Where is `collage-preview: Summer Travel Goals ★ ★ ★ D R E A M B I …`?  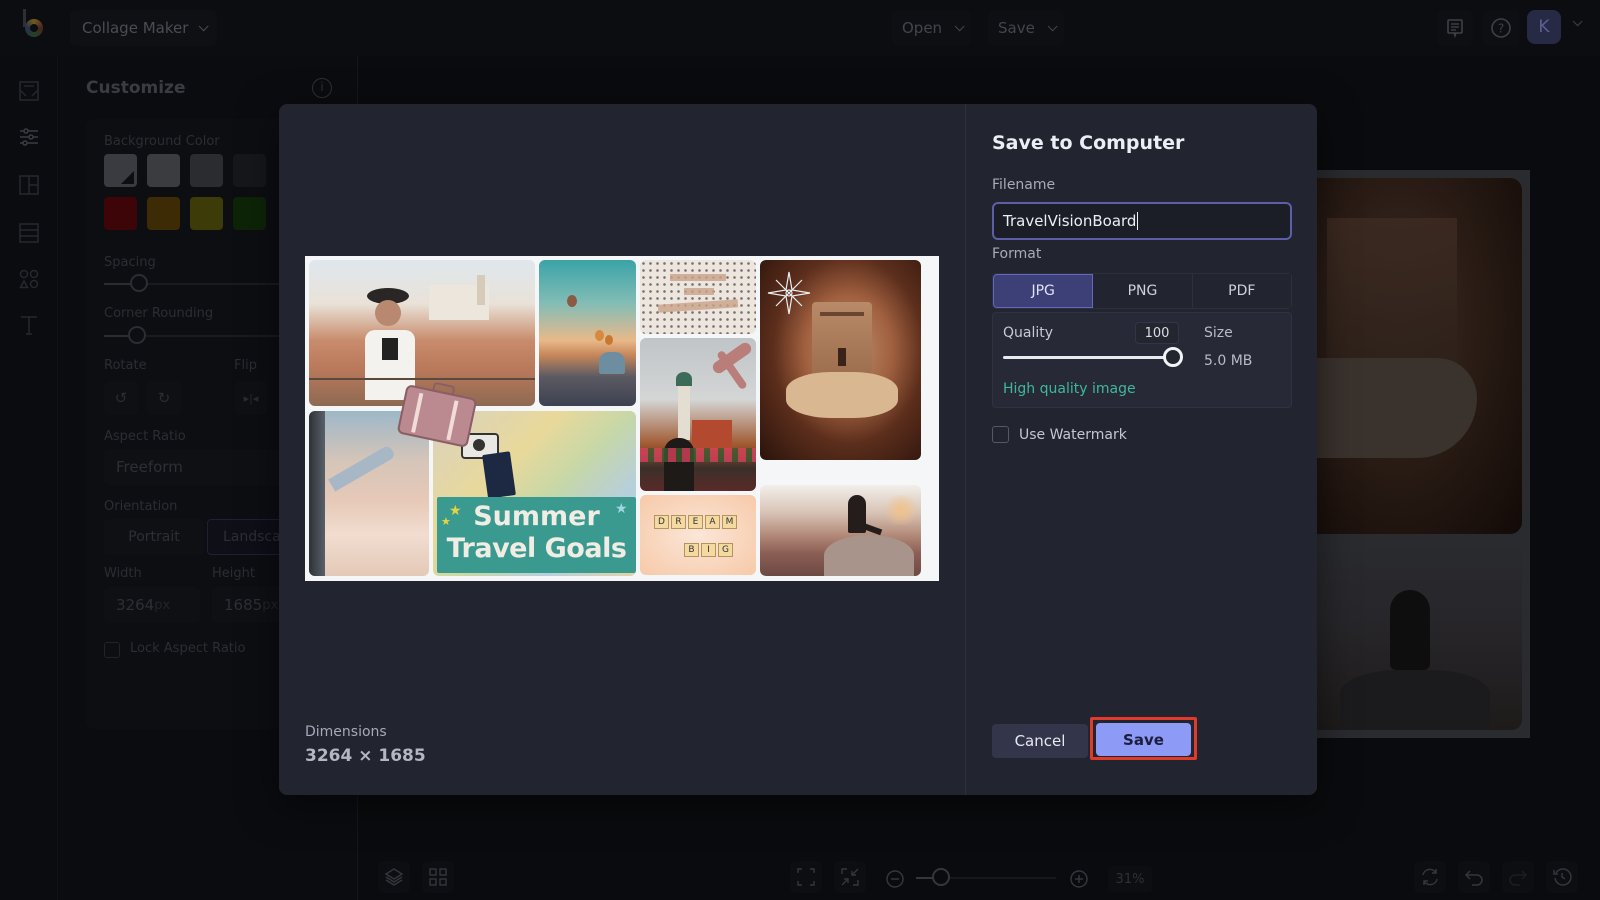 collage-preview: Summer Travel Goals ★ ★ ★ D R E A M B I … is located at coordinates (622, 418).